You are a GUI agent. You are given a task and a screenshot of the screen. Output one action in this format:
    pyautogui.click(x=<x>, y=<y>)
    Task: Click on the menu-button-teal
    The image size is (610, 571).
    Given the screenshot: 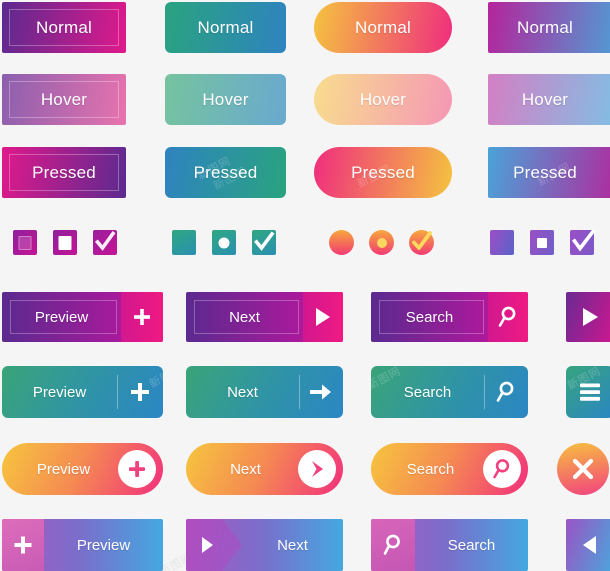 What is the action you would take?
    pyautogui.click(x=588, y=392)
    